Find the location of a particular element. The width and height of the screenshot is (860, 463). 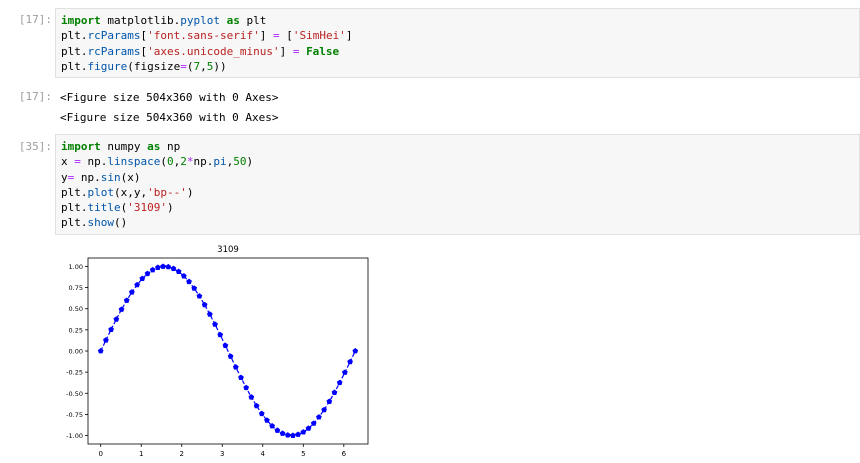

y-tick-label: 0.00 is located at coordinates (76, 352).